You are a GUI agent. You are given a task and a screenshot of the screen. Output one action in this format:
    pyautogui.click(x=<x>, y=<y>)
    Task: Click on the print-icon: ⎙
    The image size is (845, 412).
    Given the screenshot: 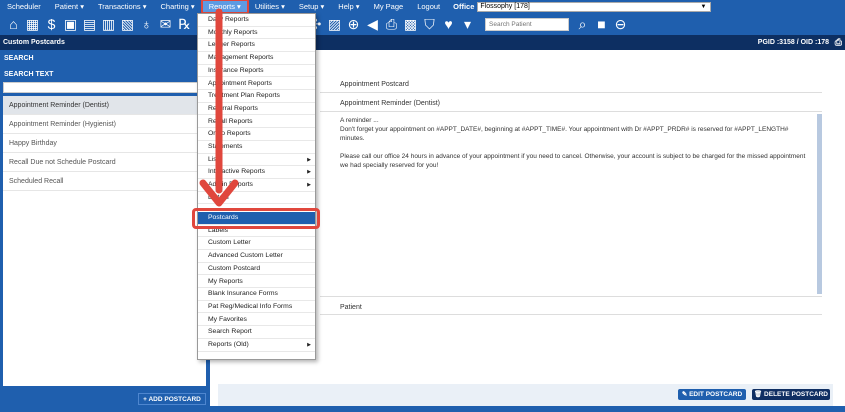 What is the action you would take?
    pyautogui.click(x=838, y=42)
    